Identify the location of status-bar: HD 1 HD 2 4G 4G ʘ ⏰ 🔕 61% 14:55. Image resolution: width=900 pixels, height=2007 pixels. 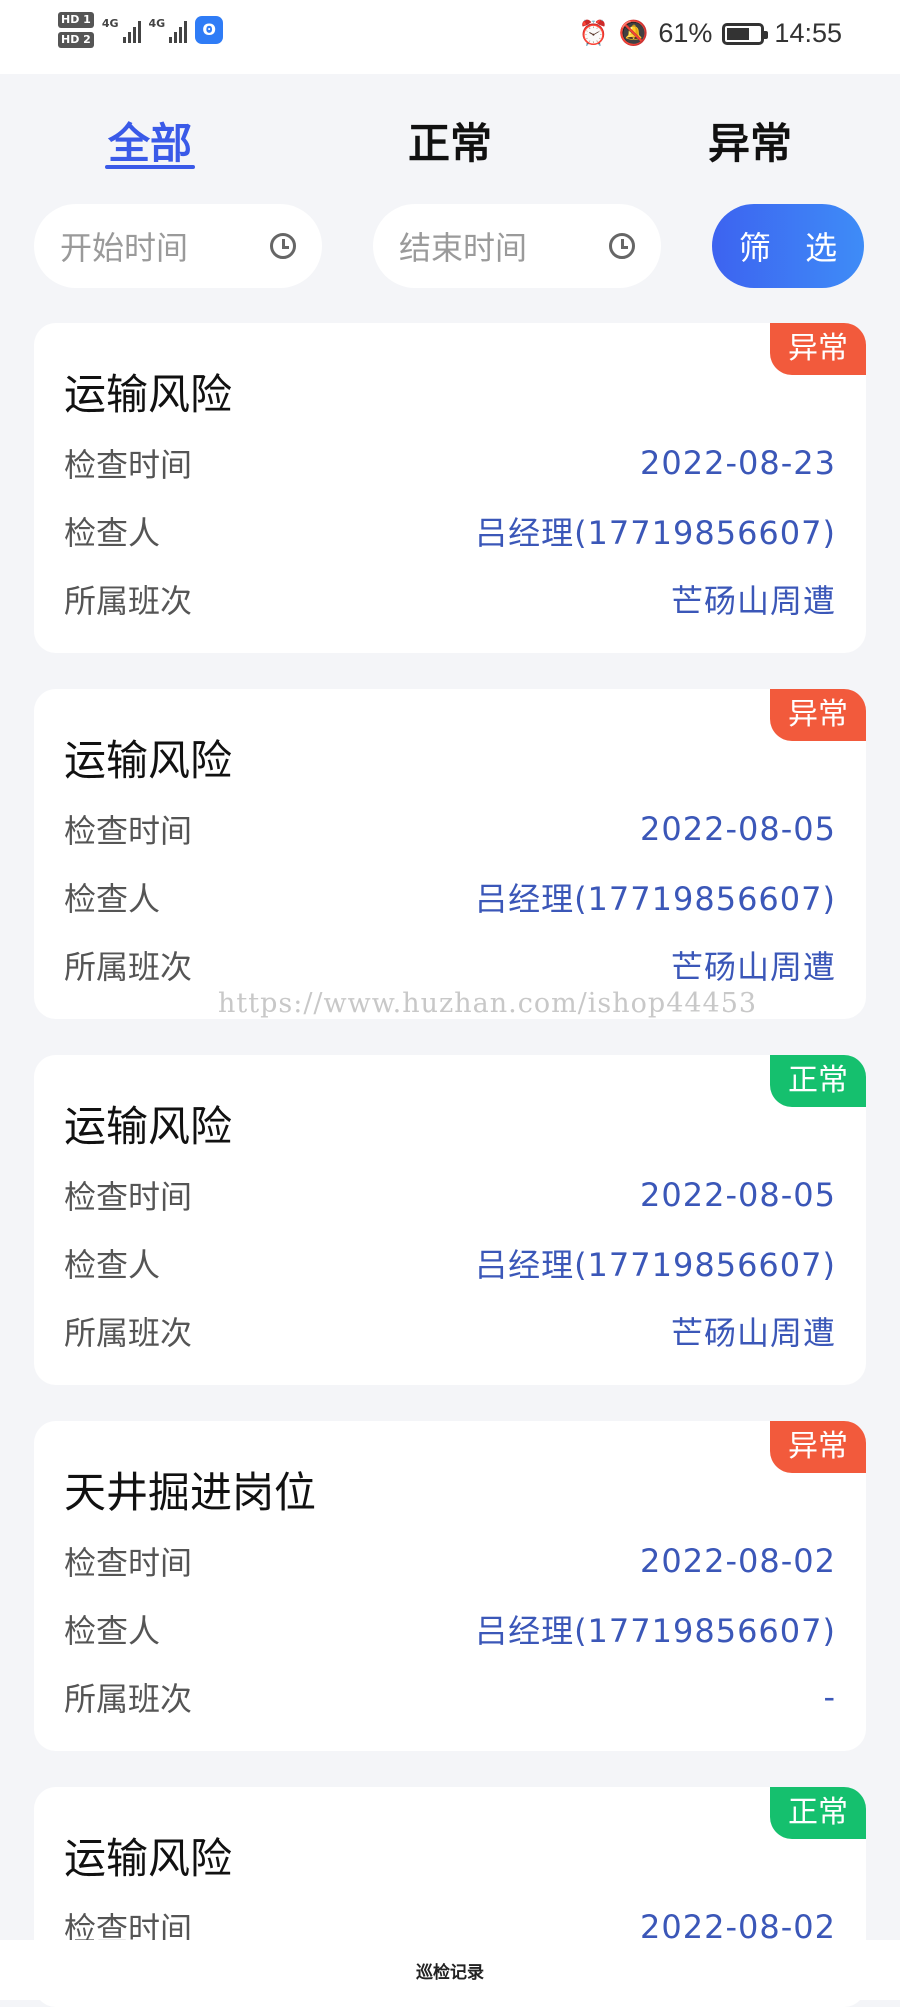
(450, 37).